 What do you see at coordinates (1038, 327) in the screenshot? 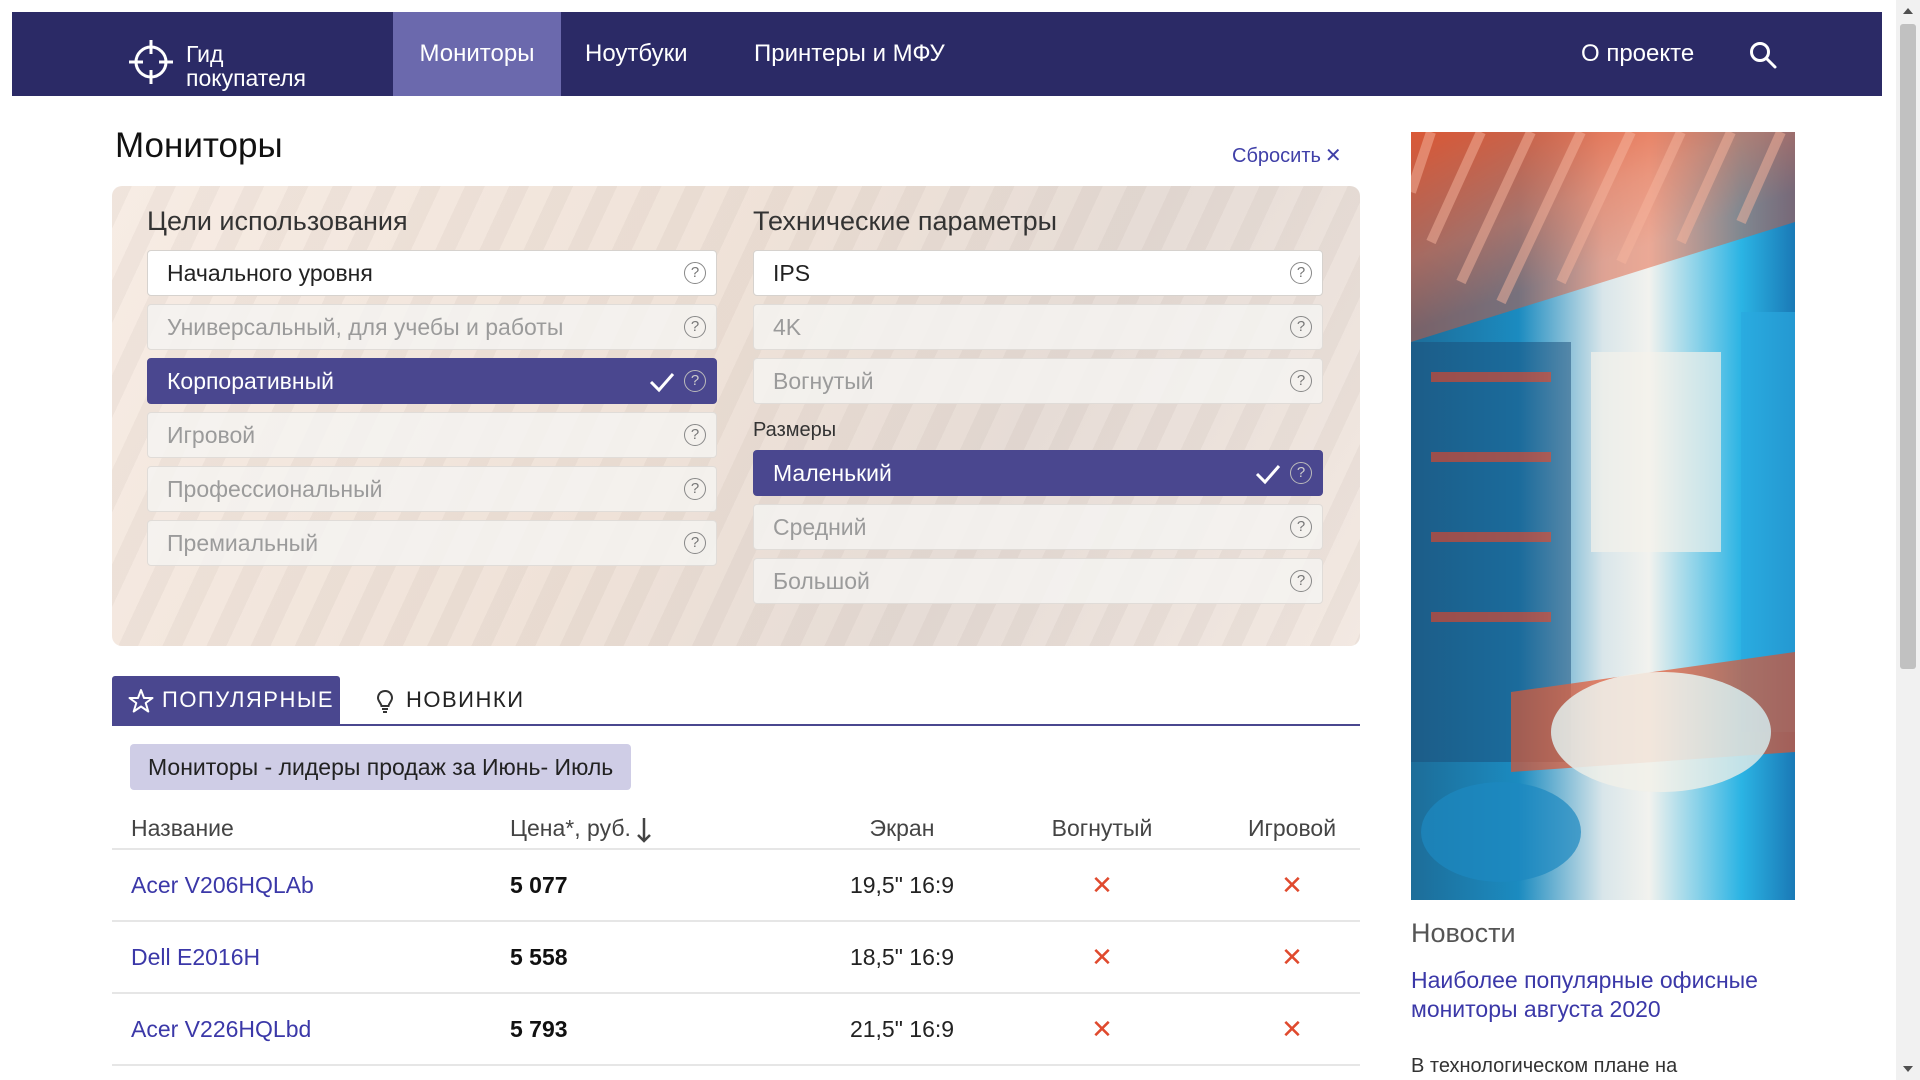
I see `filter-option-4k: 4K?` at bounding box center [1038, 327].